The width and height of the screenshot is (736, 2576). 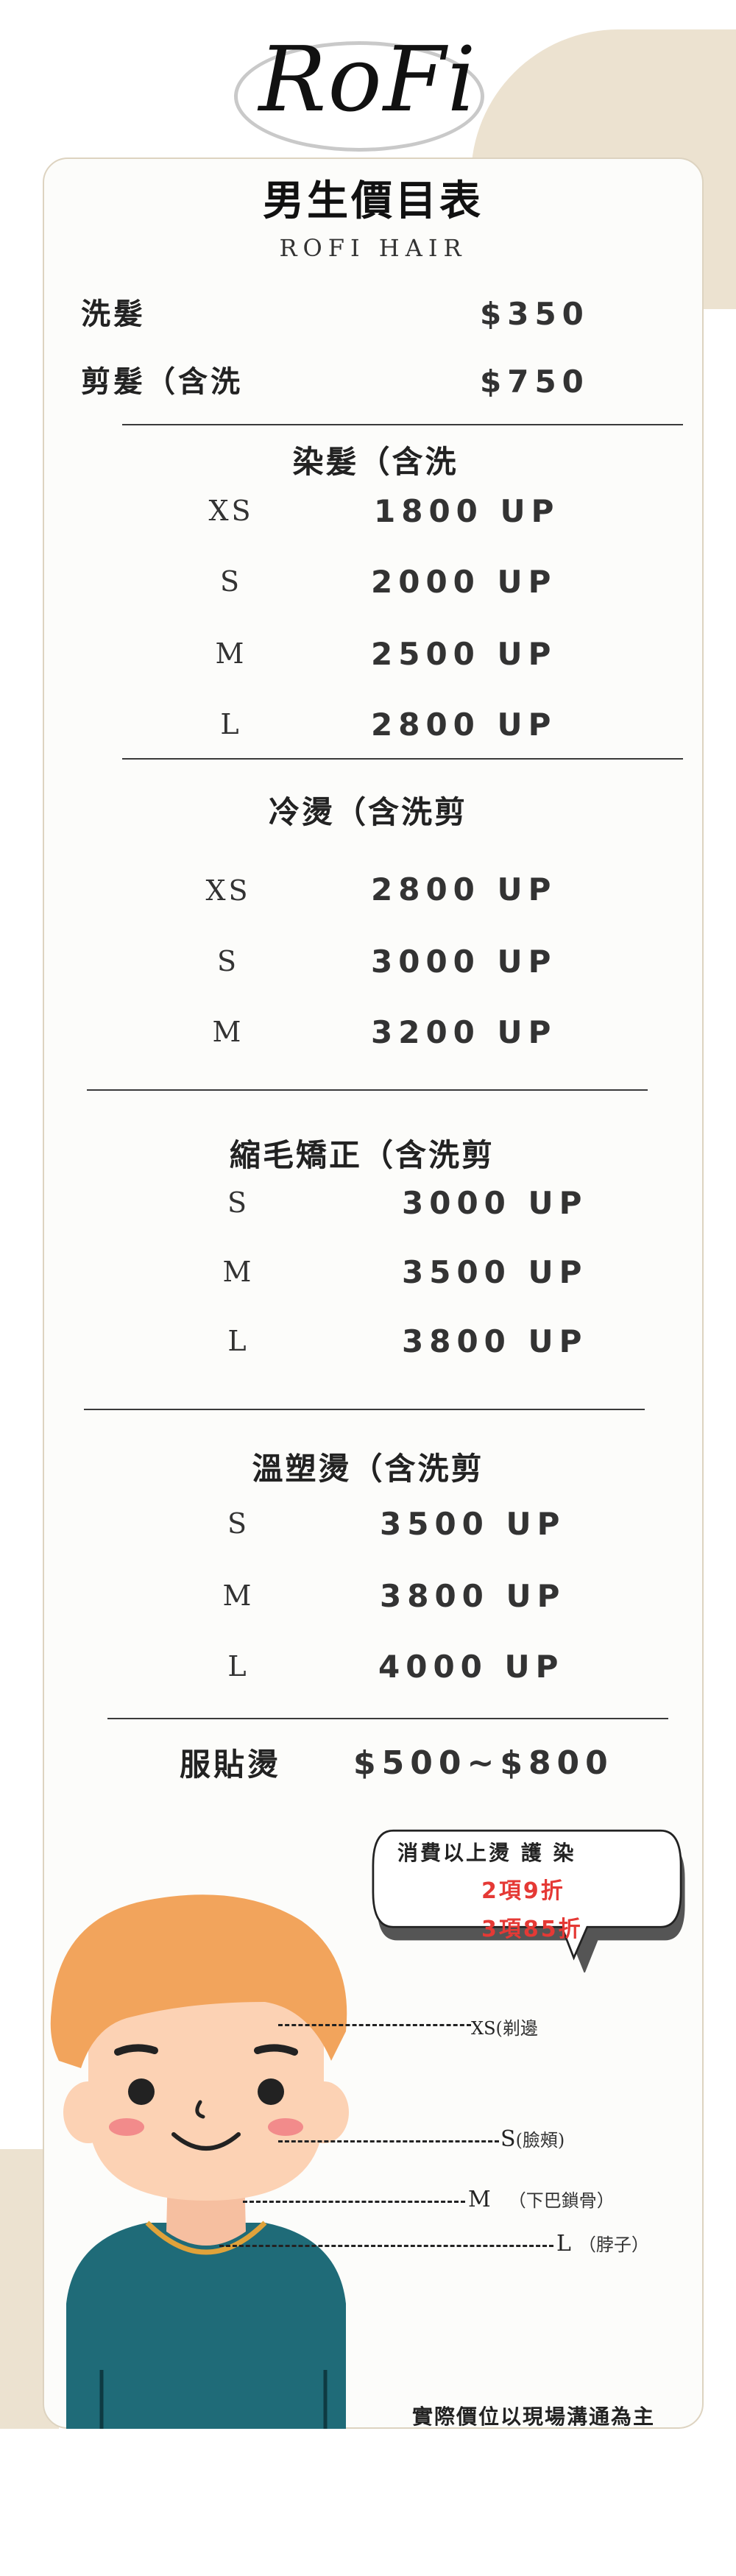 I want to click on measure-line-s, so click(x=388, y=2141).